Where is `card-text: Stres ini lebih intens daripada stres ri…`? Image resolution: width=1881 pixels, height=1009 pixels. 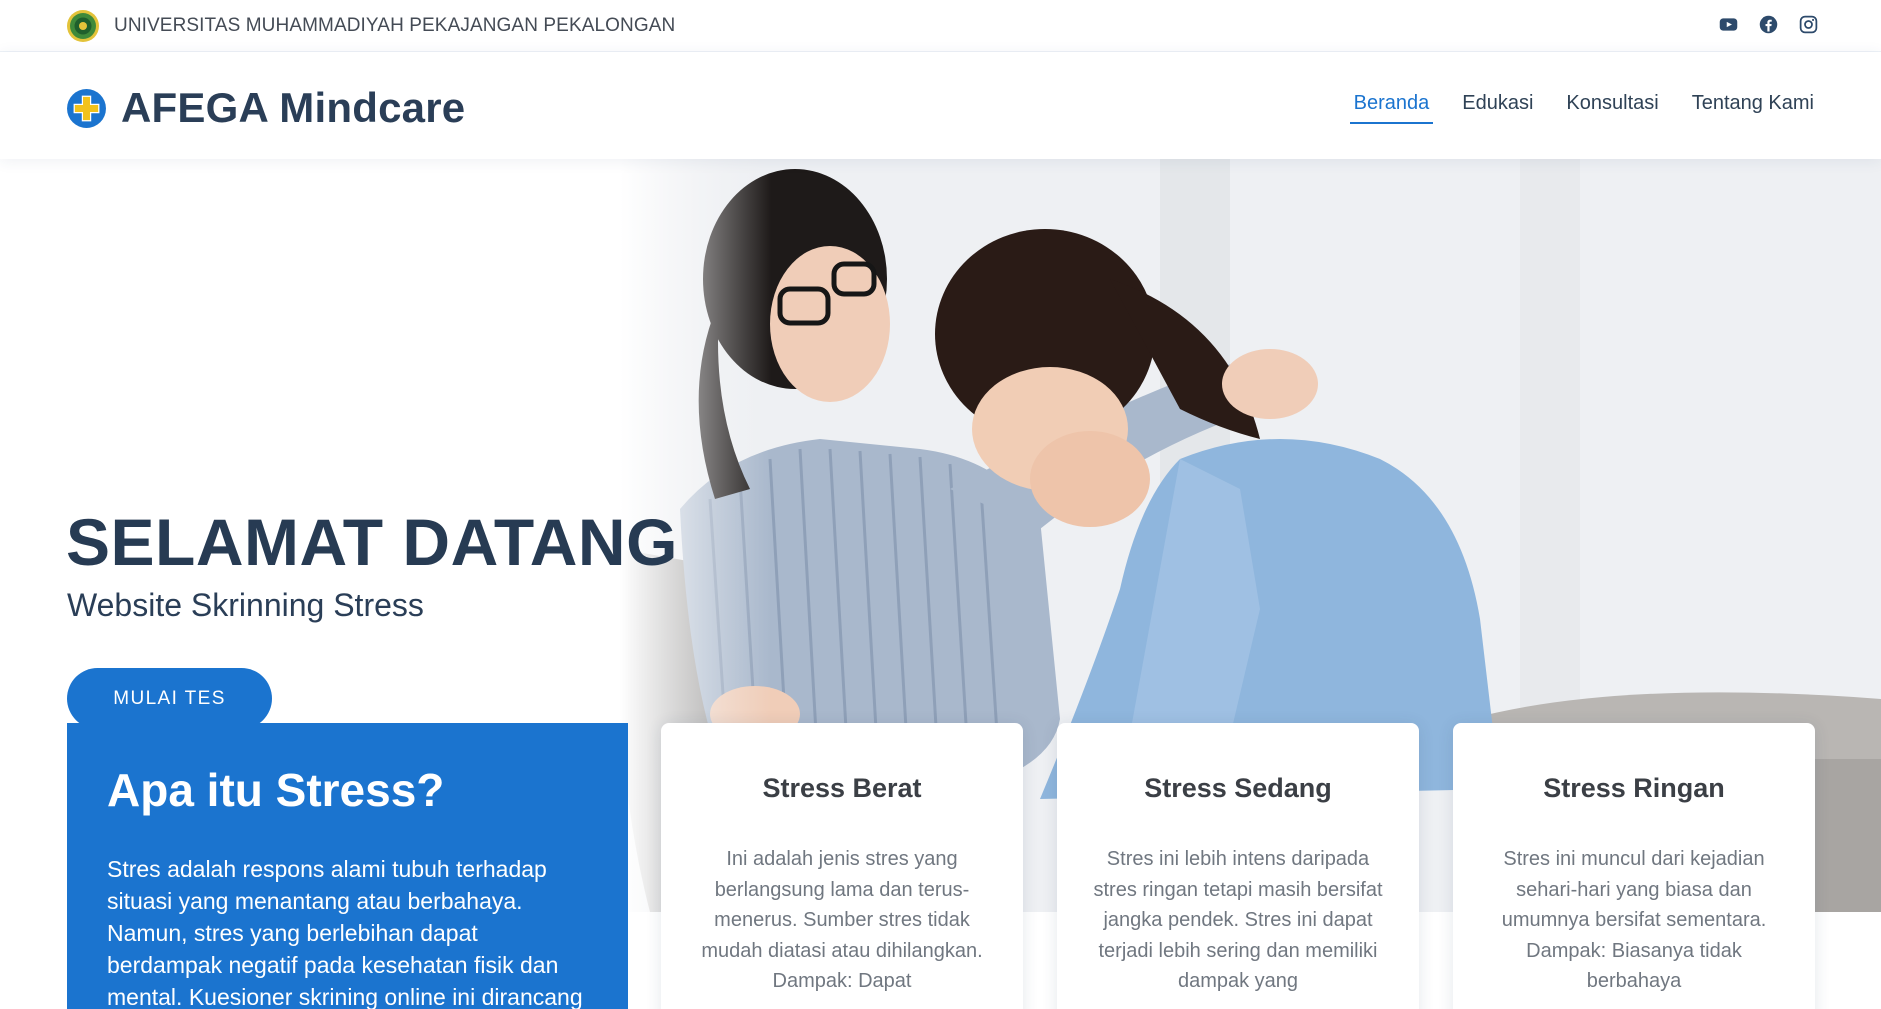
card-text: Stres ini lebih intens daripada stres ri… is located at coordinates (1238, 920).